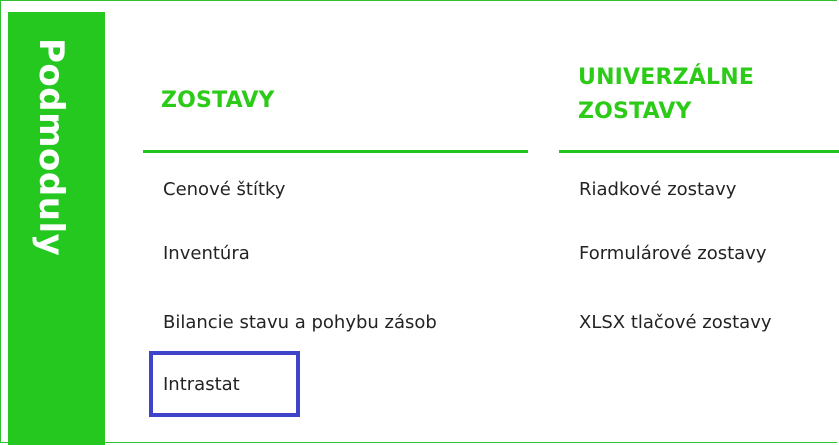 The height and width of the screenshot is (445, 839). I want to click on column-header-univerzalne-zostavy: UNIVERZÁLNE ZOSTAVY, so click(666, 94).